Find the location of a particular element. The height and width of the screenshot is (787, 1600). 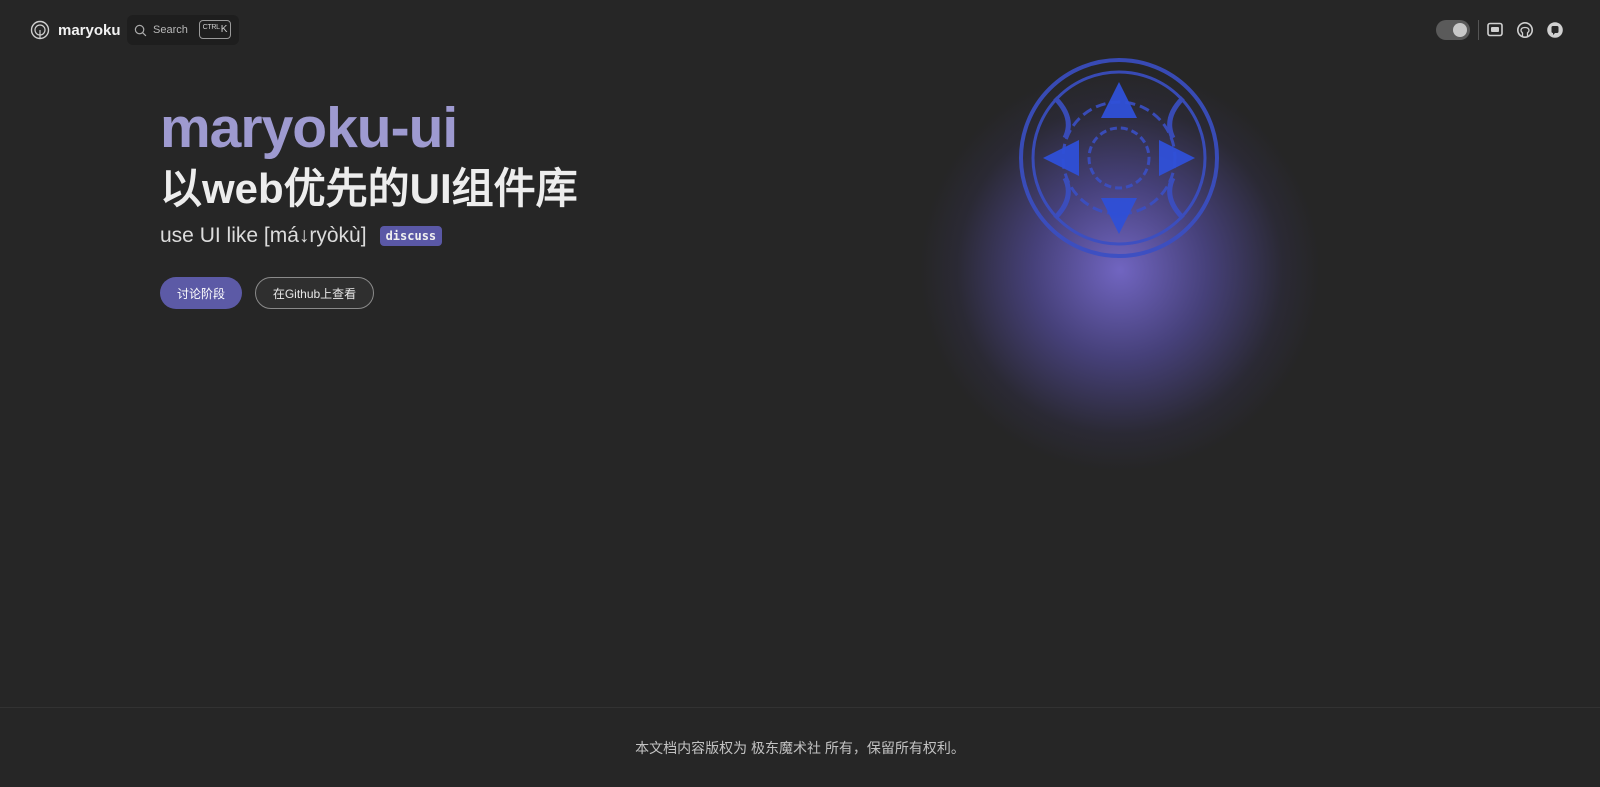

search-label: Search is located at coordinates (170, 30).